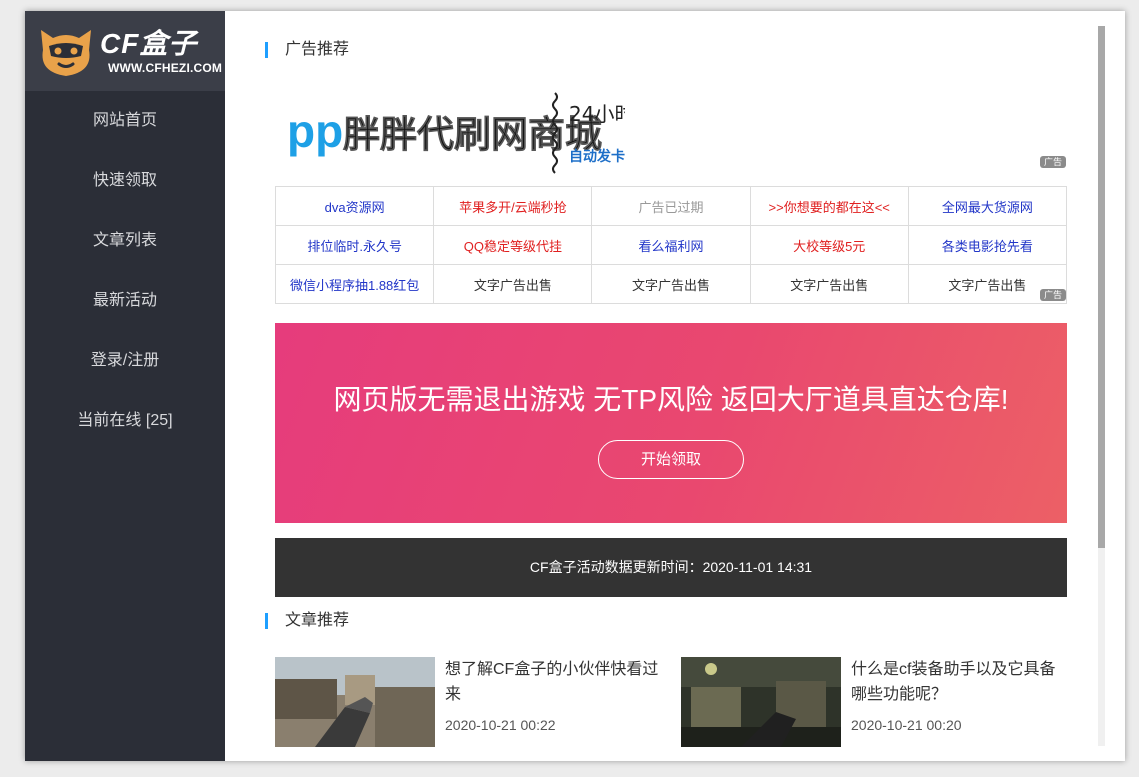 This screenshot has width=1139, height=777. I want to click on ad-link: 看么福利网, so click(671, 245).